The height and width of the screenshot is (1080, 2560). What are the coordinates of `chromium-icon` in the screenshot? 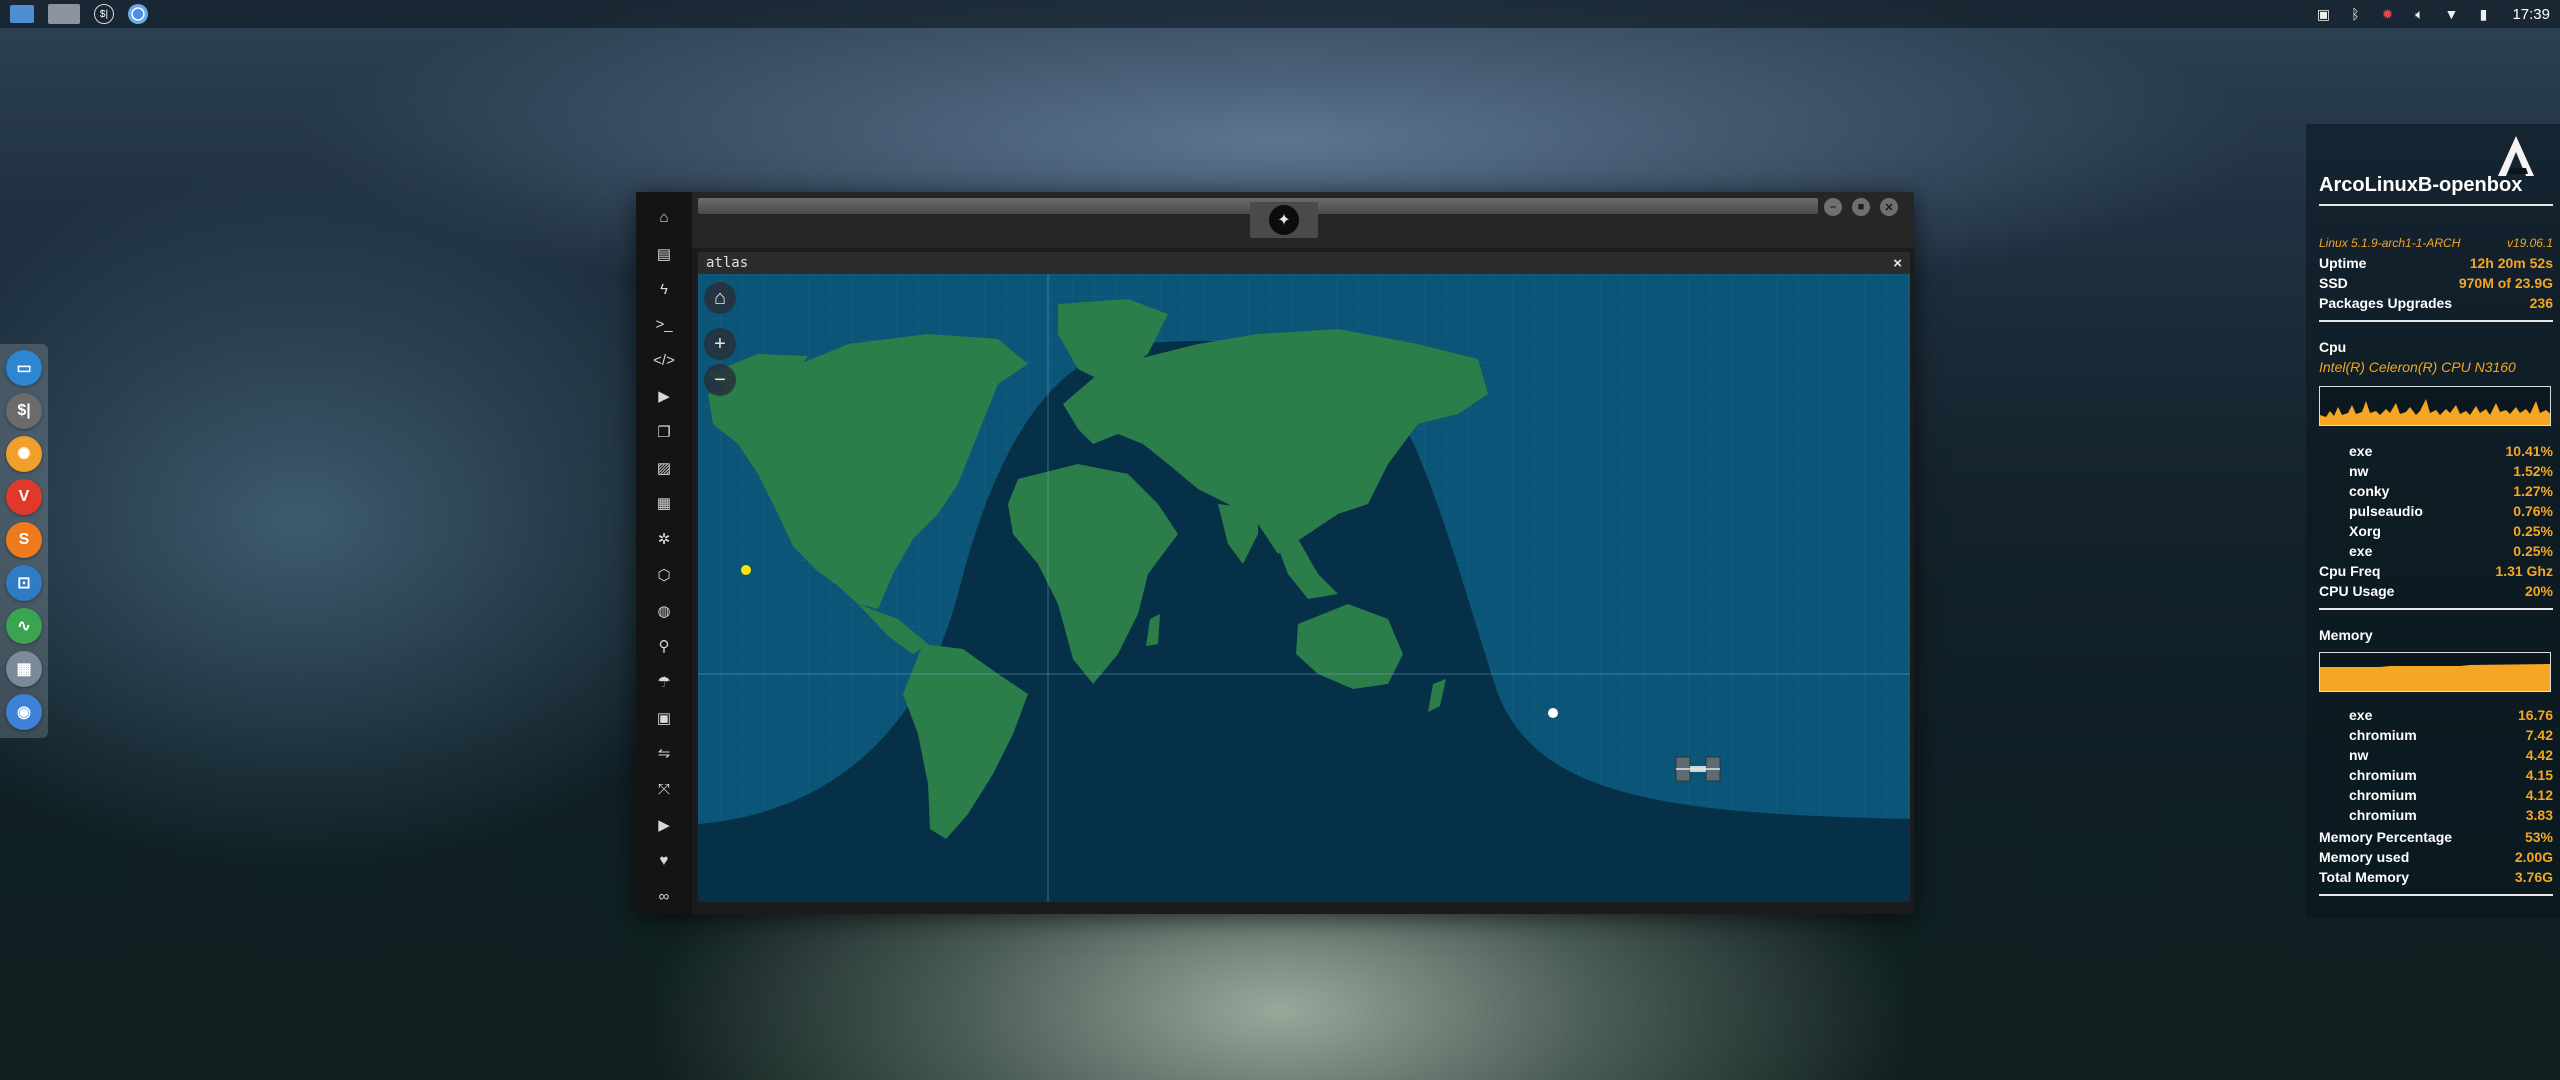 It's located at (138, 14).